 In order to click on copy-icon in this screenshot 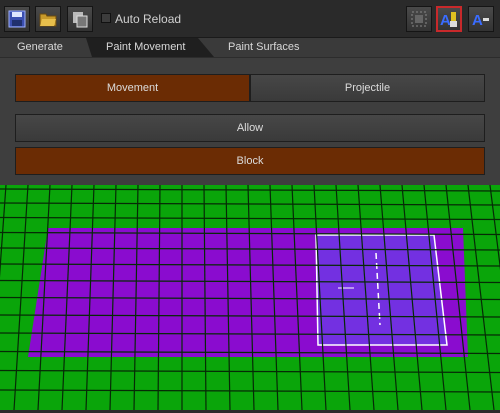, I will do `click(80, 20)`.